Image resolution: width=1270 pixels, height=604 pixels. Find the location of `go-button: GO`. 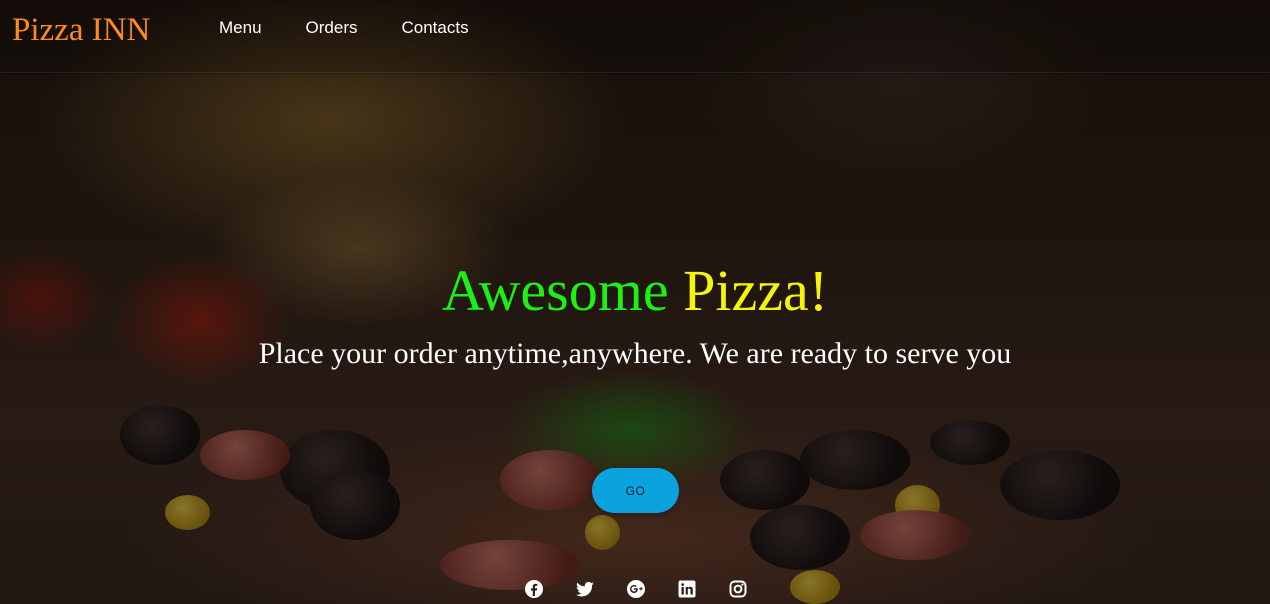

go-button: GO is located at coordinates (635, 490).